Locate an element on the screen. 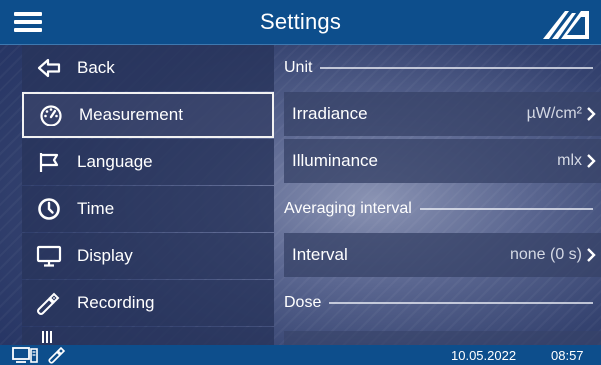 This screenshot has width=601, height=365. section-dose: Dose is located at coordinates (439, 303).